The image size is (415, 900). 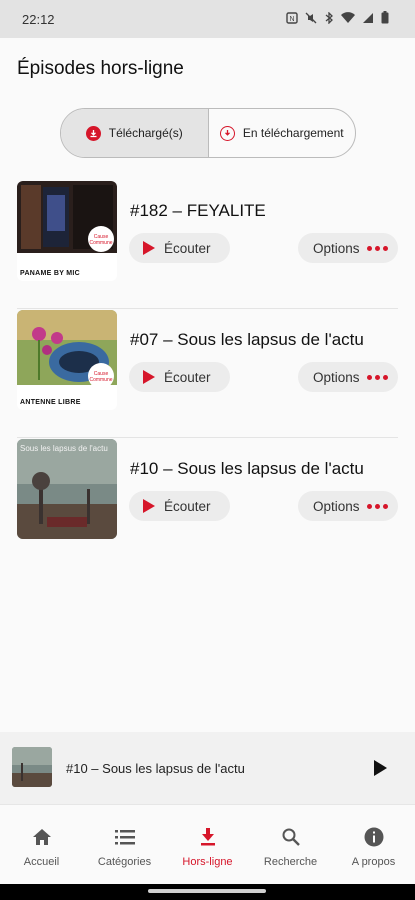 What do you see at coordinates (380, 768) in the screenshot?
I see `mini-player-play-icon` at bounding box center [380, 768].